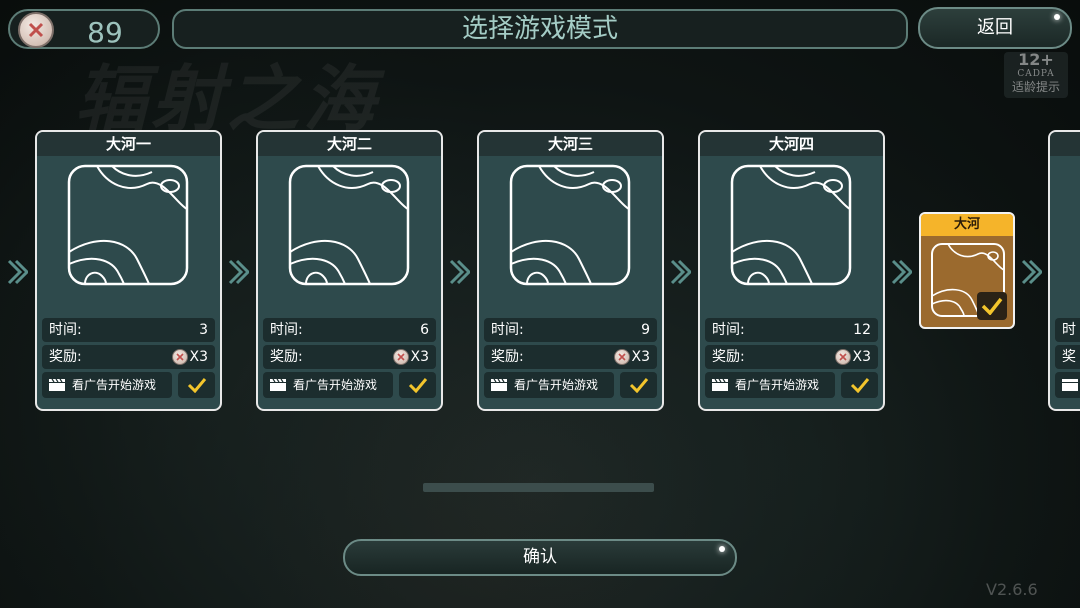 The height and width of the screenshot is (608, 1080). What do you see at coordinates (349, 330) in the screenshot?
I see `time-row: 时间: 6` at bounding box center [349, 330].